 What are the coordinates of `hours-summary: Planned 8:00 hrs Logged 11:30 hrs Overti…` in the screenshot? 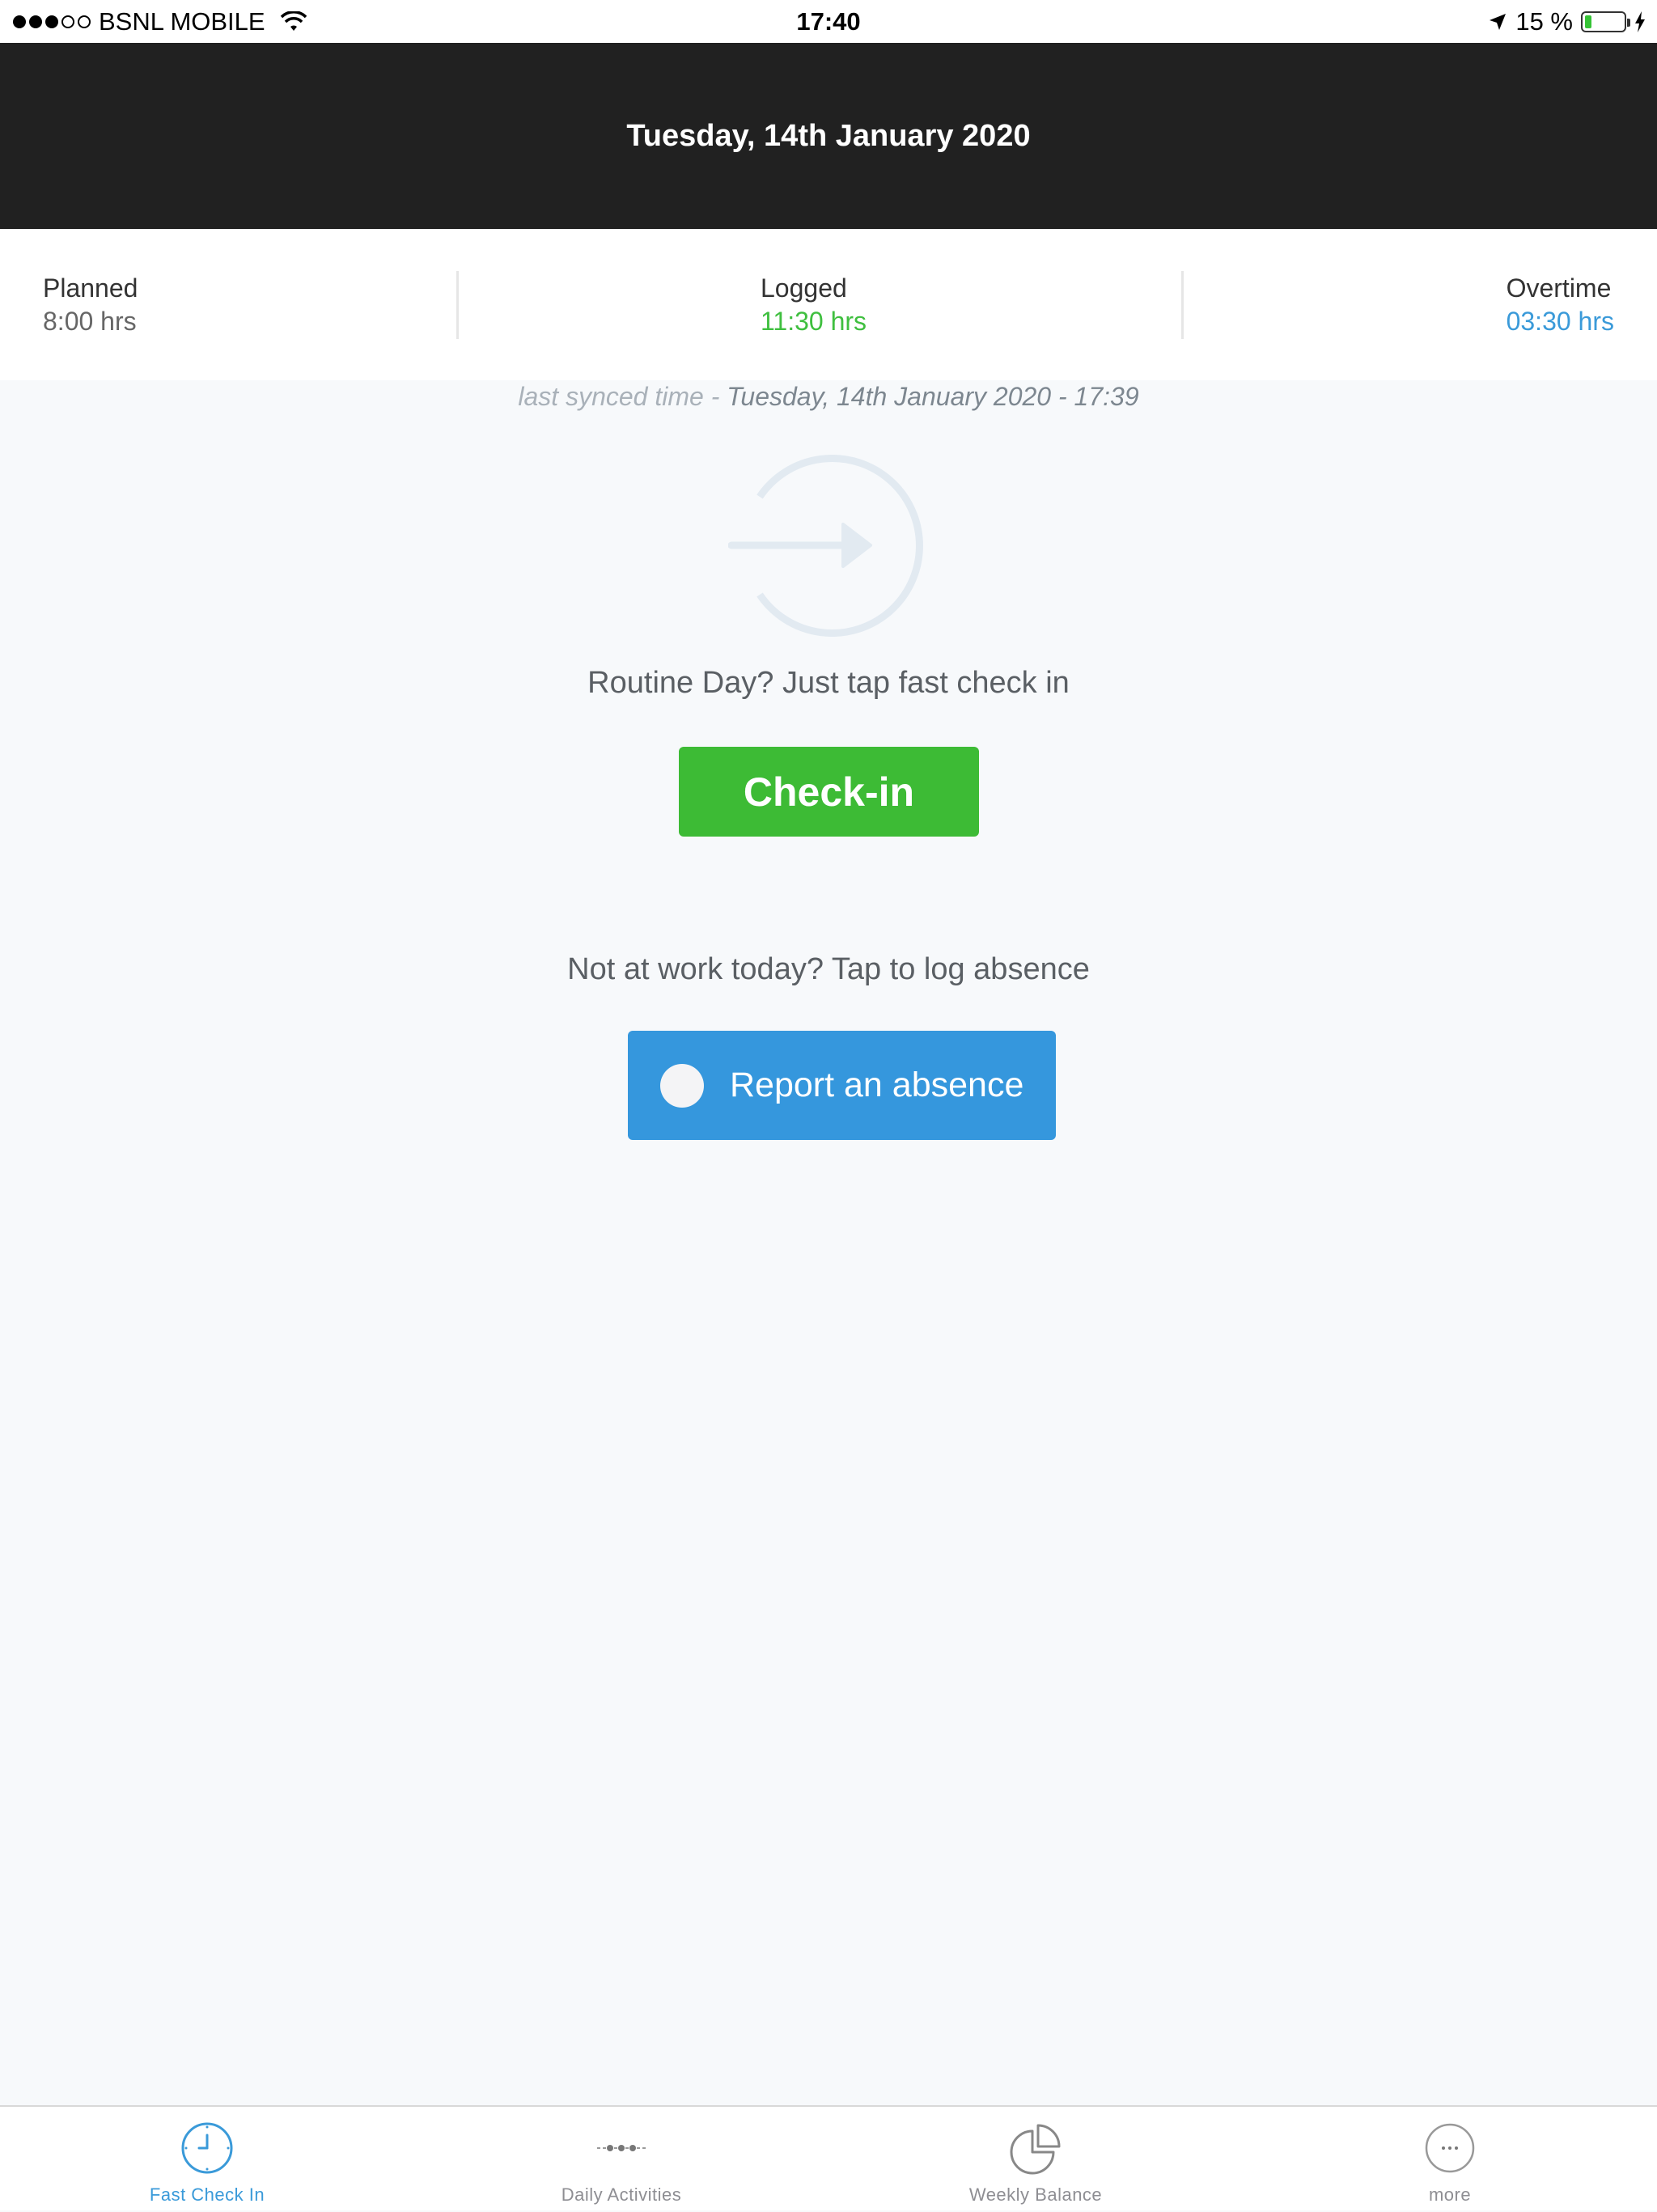 It's located at (828, 304).